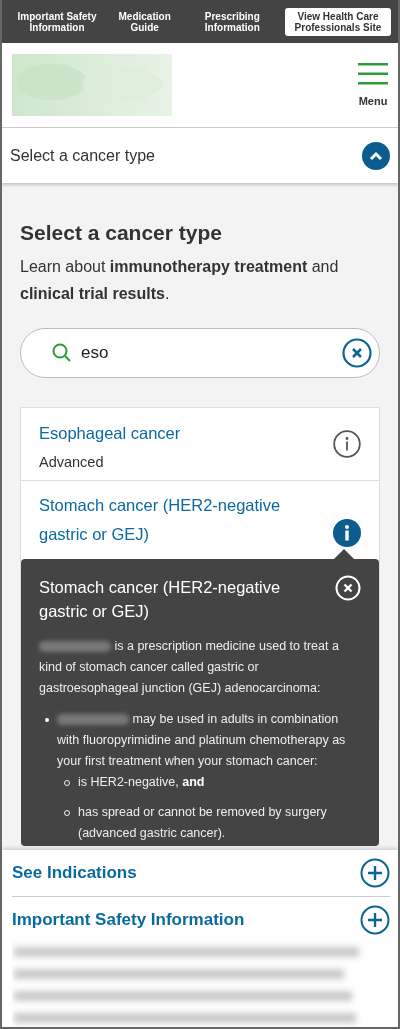 The image size is (400, 1029). Describe the element at coordinates (62, 353) in the screenshot. I see `search-icon` at that location.